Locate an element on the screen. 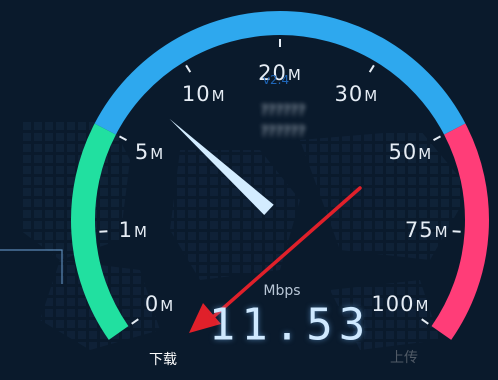  gauge-tick-number: 75 is located at coordinates (419, 229).